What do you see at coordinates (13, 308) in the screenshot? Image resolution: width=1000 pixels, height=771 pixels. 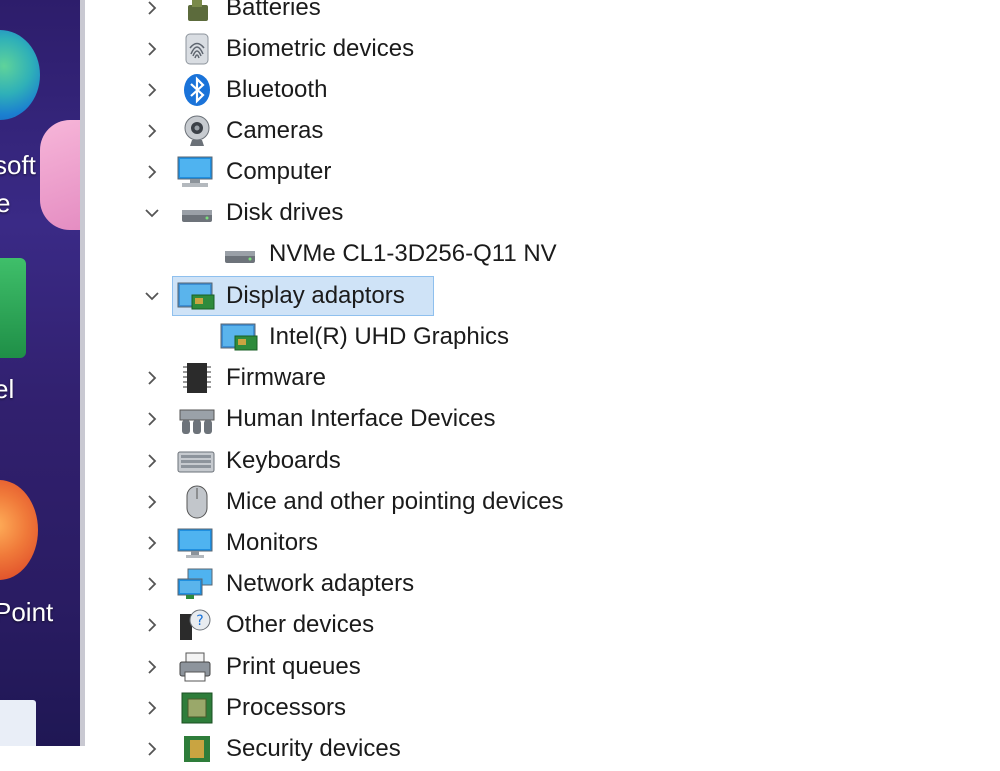 I see `excel-app-icon` at bounding box center [13, 308].